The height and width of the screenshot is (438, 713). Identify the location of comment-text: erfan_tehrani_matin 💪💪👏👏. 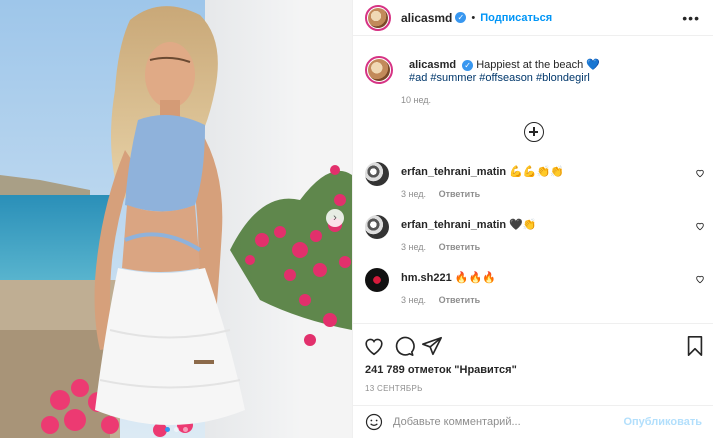
(482, 171).